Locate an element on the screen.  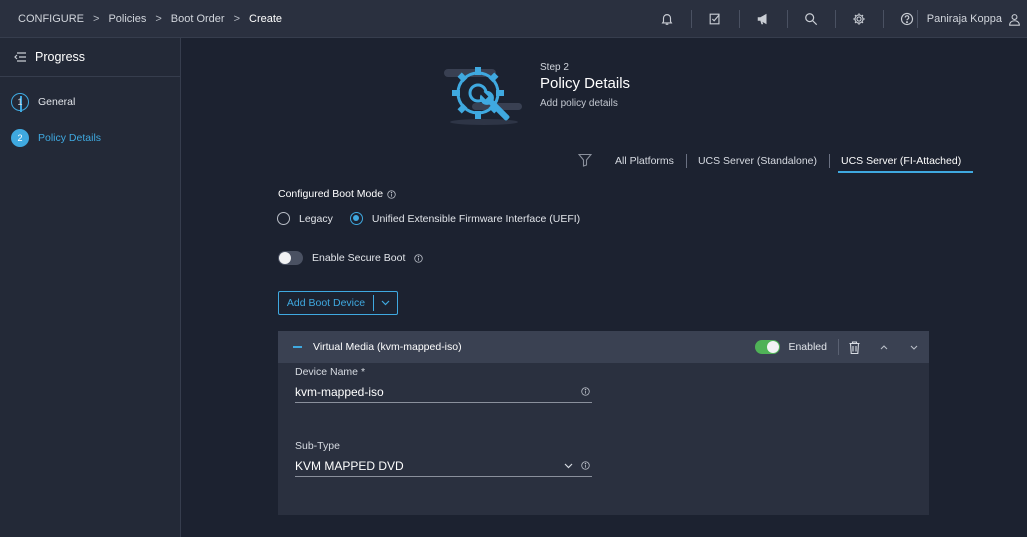
move-up-button is located at coordinates (884, 347).